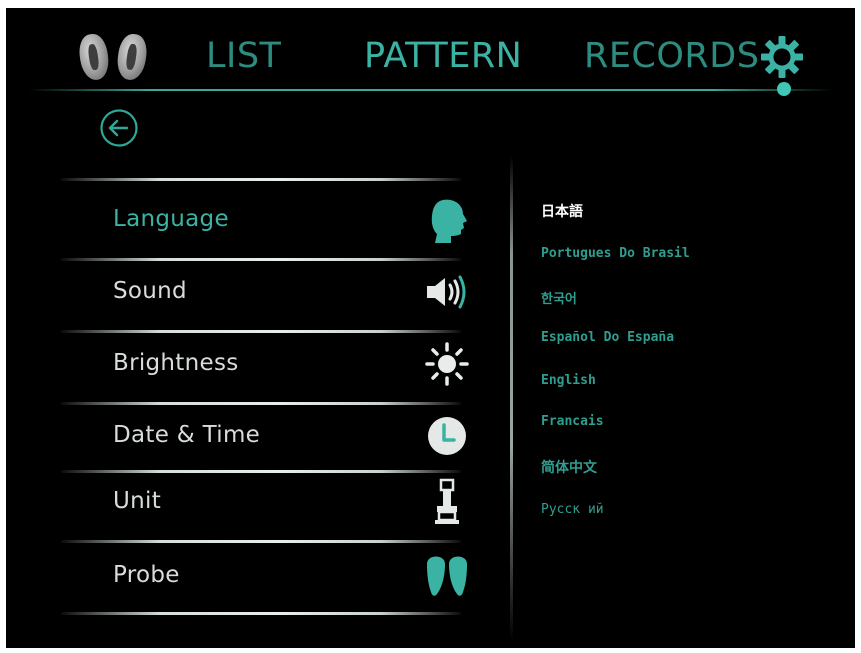  Describe the element at coordinates (572, 509) in the screenshot. I see `language-option-russian: Pусск ий` at that location.